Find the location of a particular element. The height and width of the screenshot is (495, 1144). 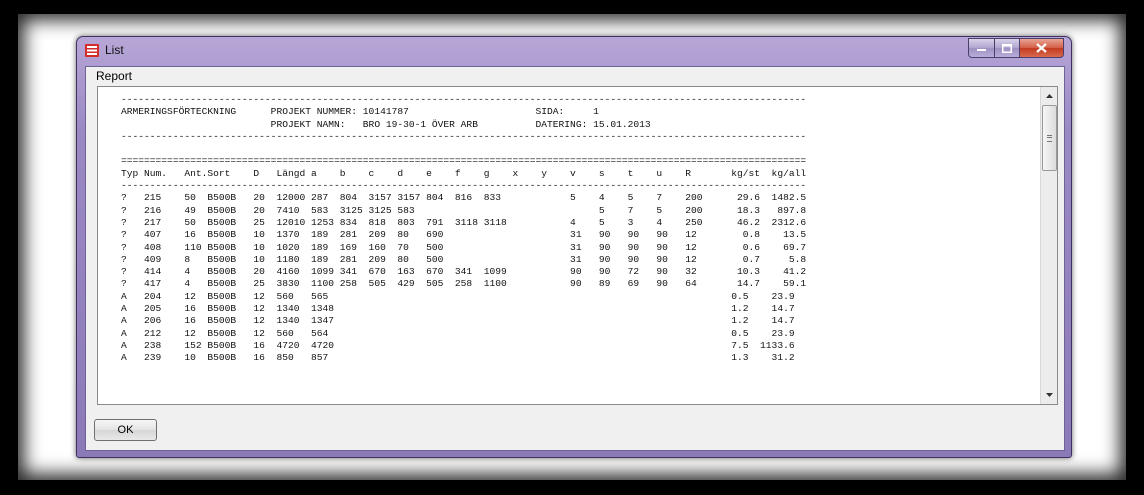

scroll-up-button is located at coordinates (1049, 96).